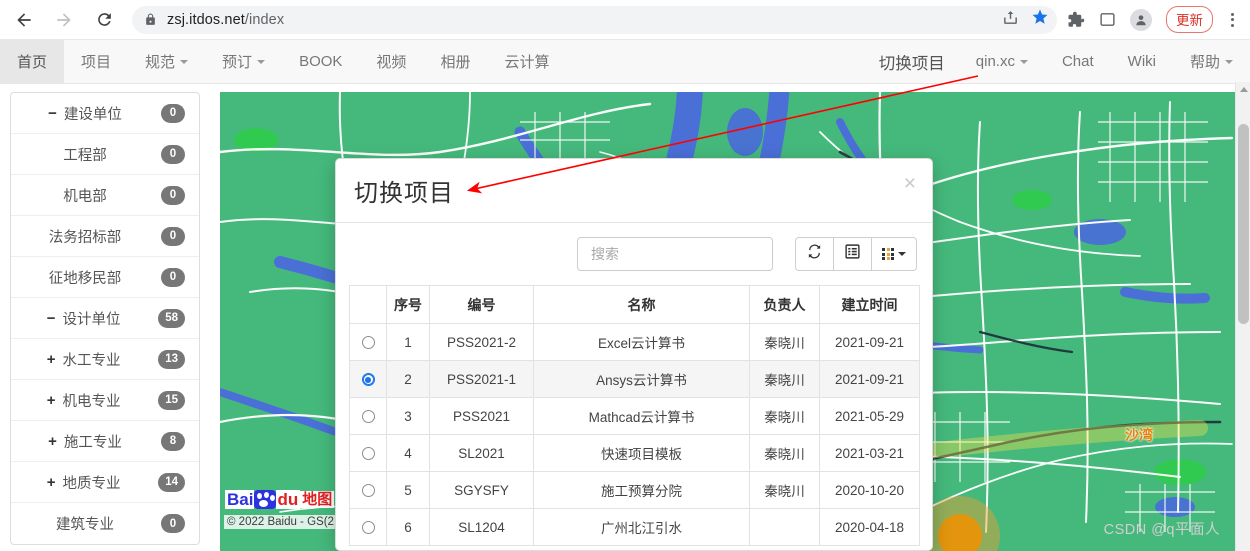 This screenshot has width=1250, height=551. I want to click on table-row: 3 PSS2021 Mathcad云计算书 秦晓川 2021-05-29, so click(634, 416).